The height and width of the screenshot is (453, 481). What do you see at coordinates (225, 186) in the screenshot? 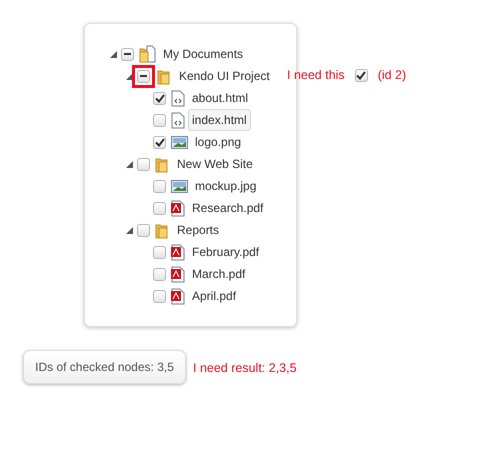
I see `tree-node-label: mockup.jpg` at bounding box center [225, 186].